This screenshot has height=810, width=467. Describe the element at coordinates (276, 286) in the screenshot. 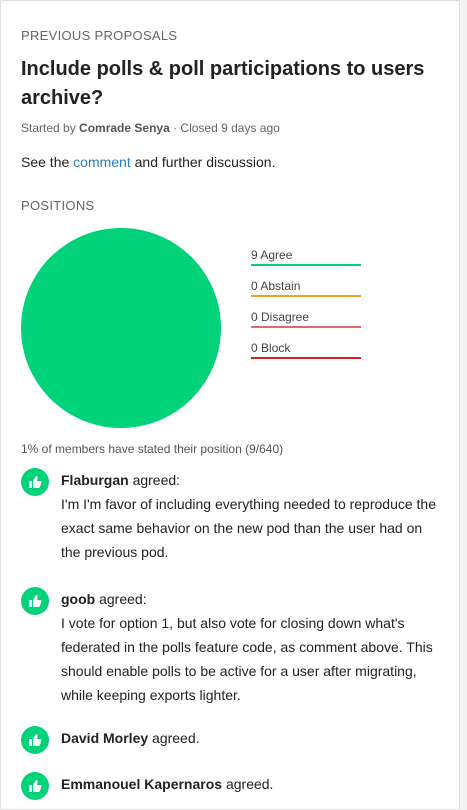

I see `legend-label-abstain: 0 Abstain` at that location.